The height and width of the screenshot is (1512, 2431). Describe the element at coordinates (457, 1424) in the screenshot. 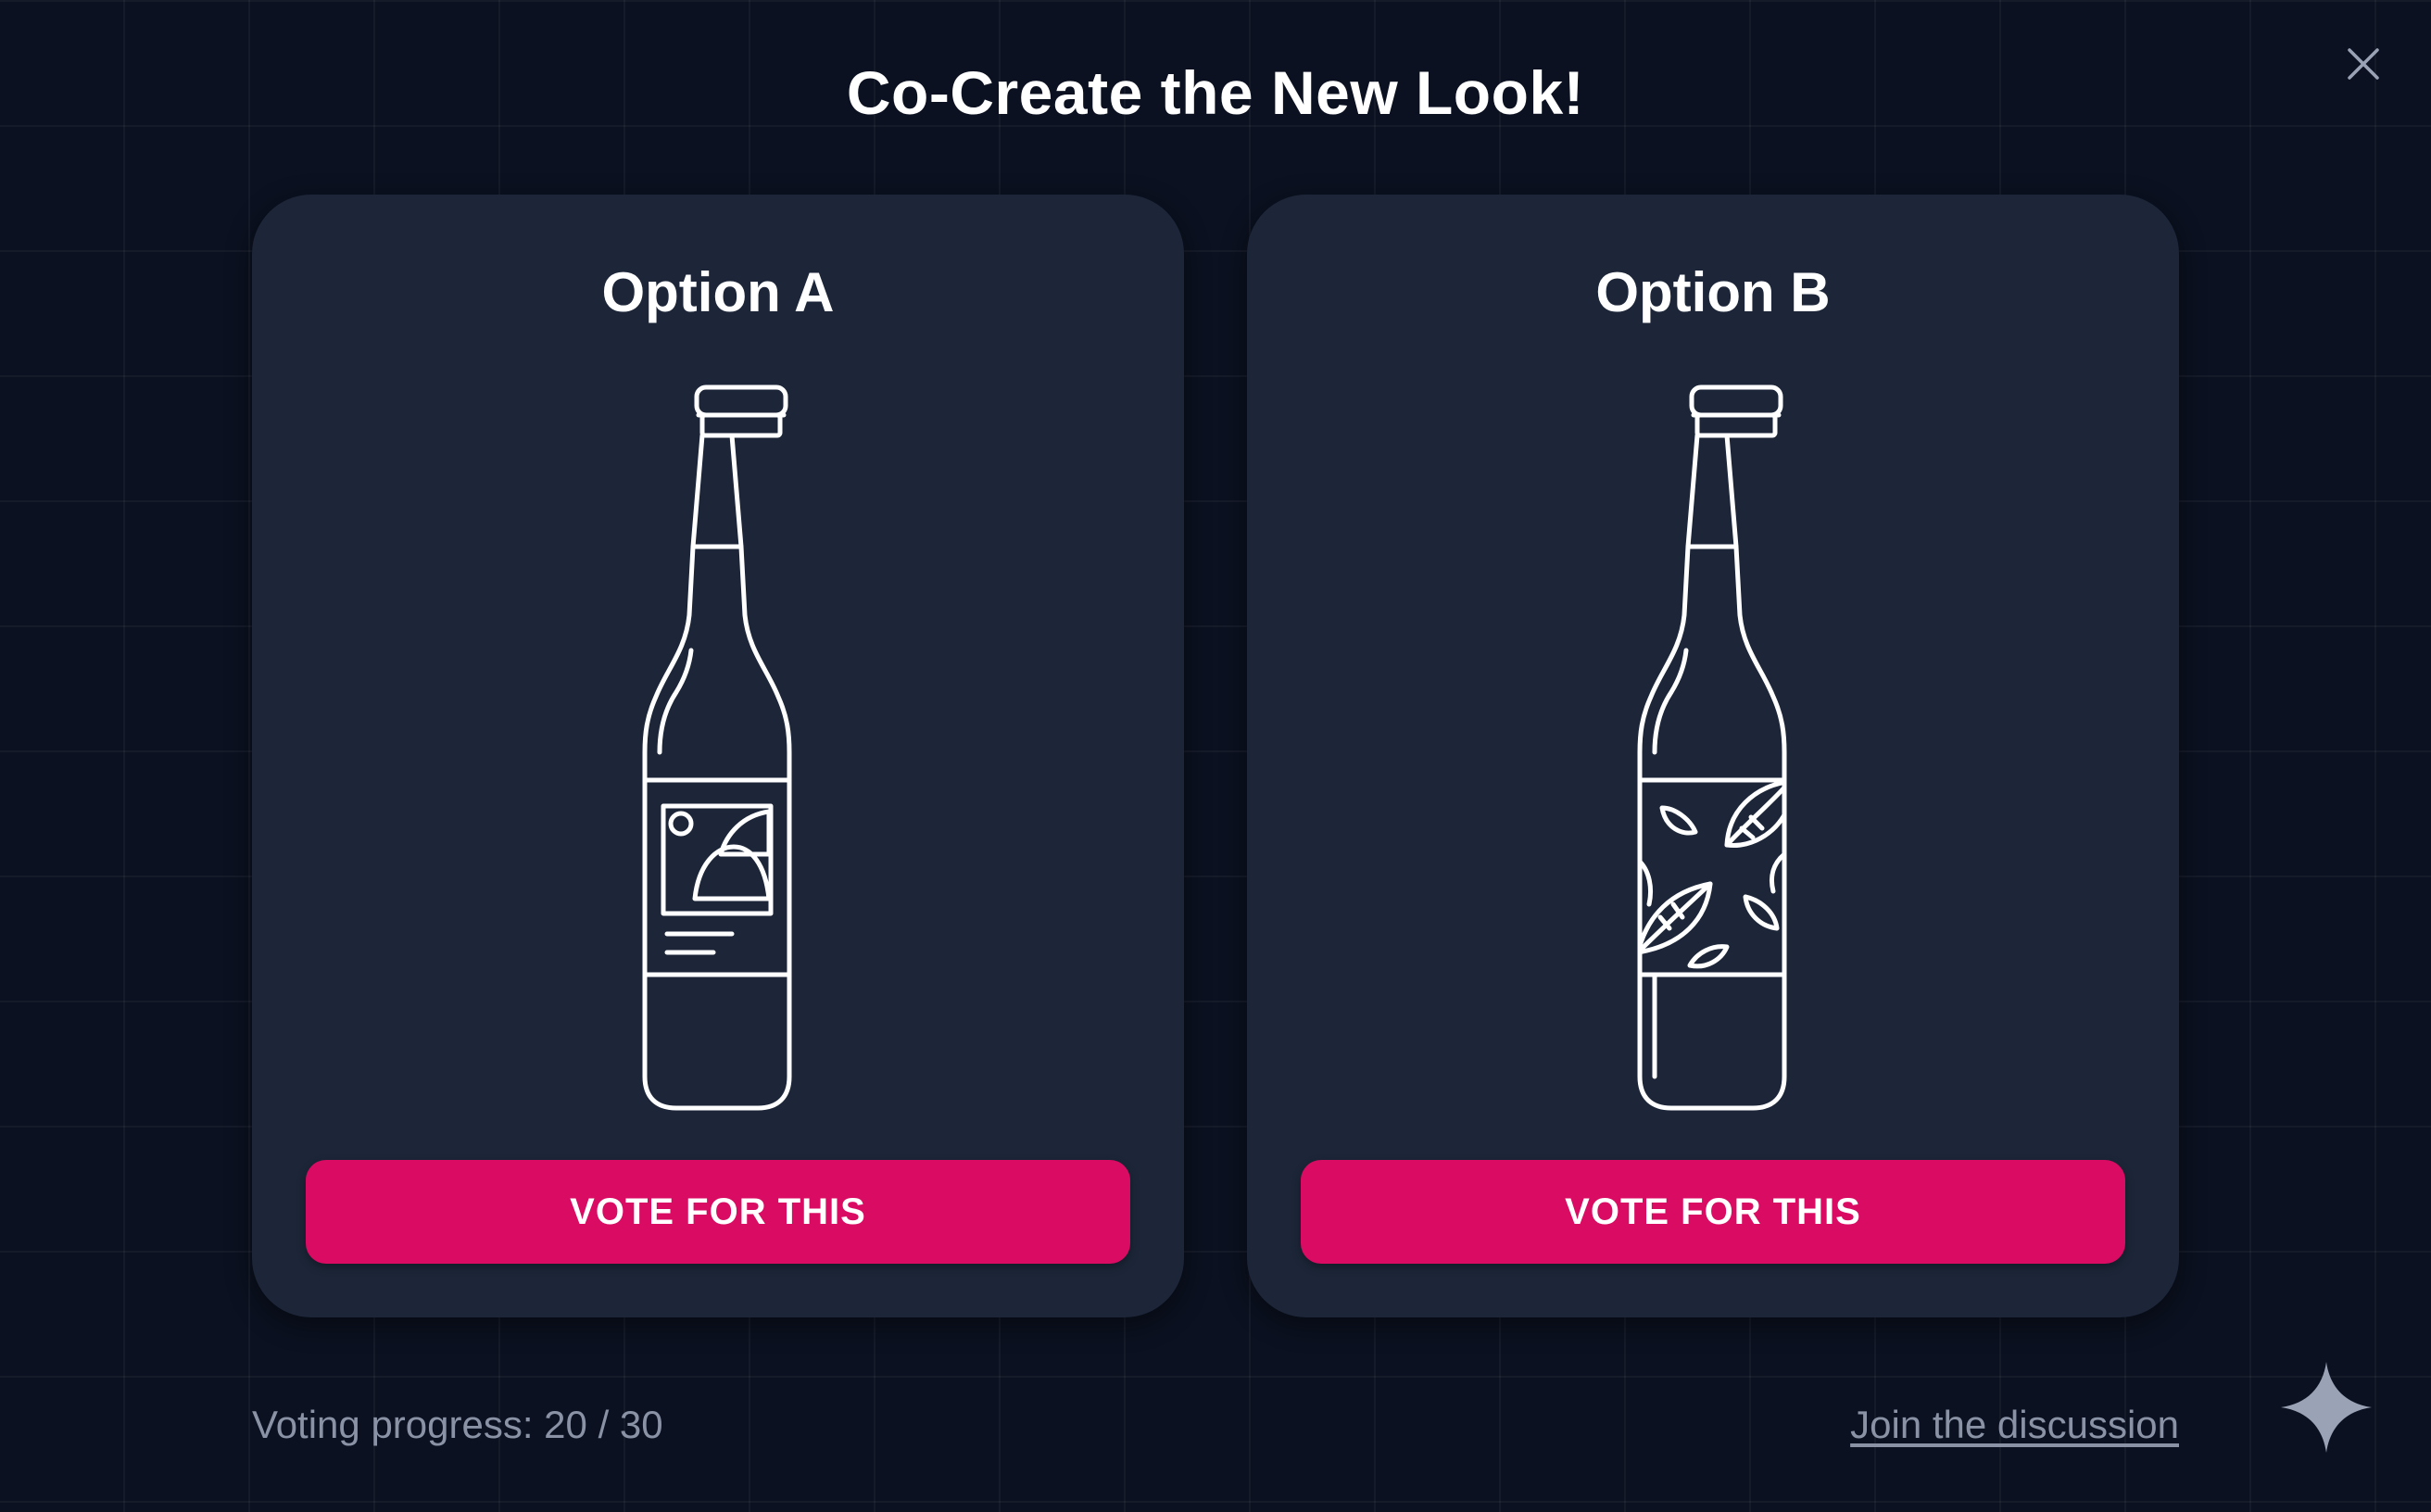

I see `voting-progress: Voting progress: 20 / 30` at that location.